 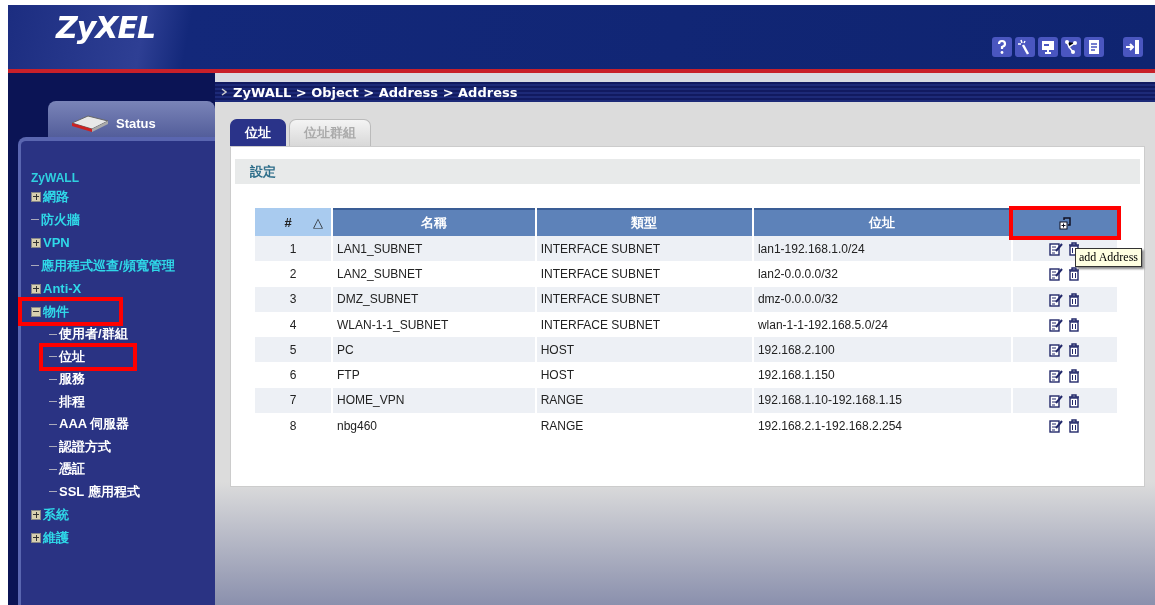 I want to click on menu-item: 應用程式巡查/頻寬管理, so click(x=108, y=265).